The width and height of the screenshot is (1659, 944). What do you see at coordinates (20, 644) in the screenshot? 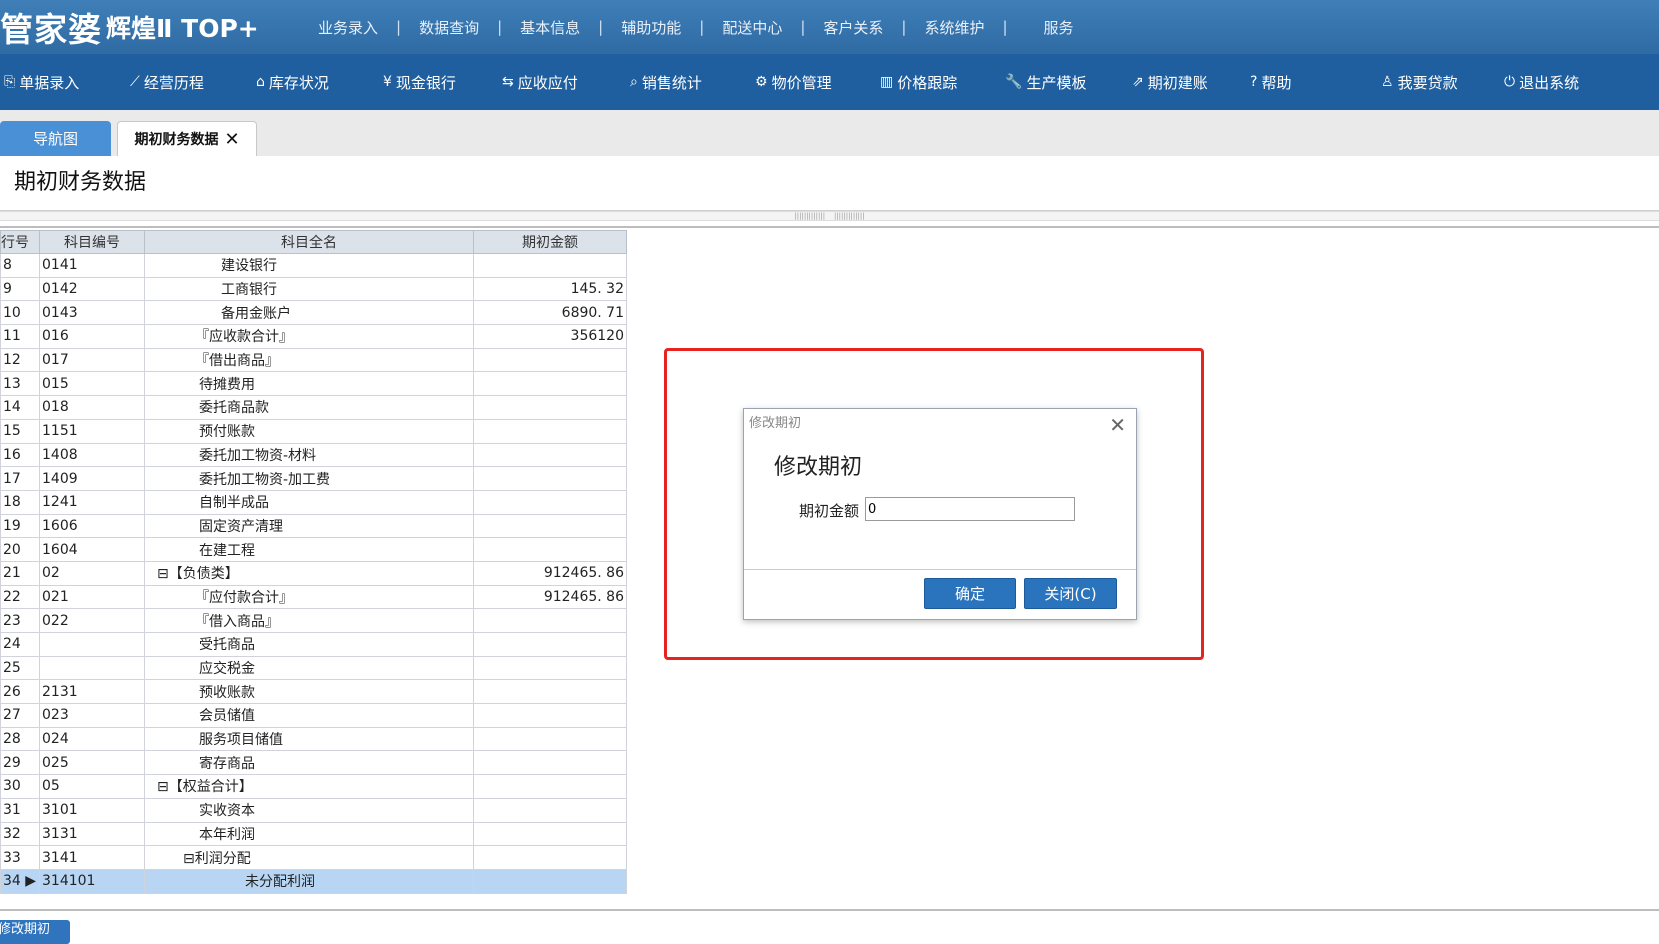
I see `cell-row-no: 24` at bounding box center [20, 644].